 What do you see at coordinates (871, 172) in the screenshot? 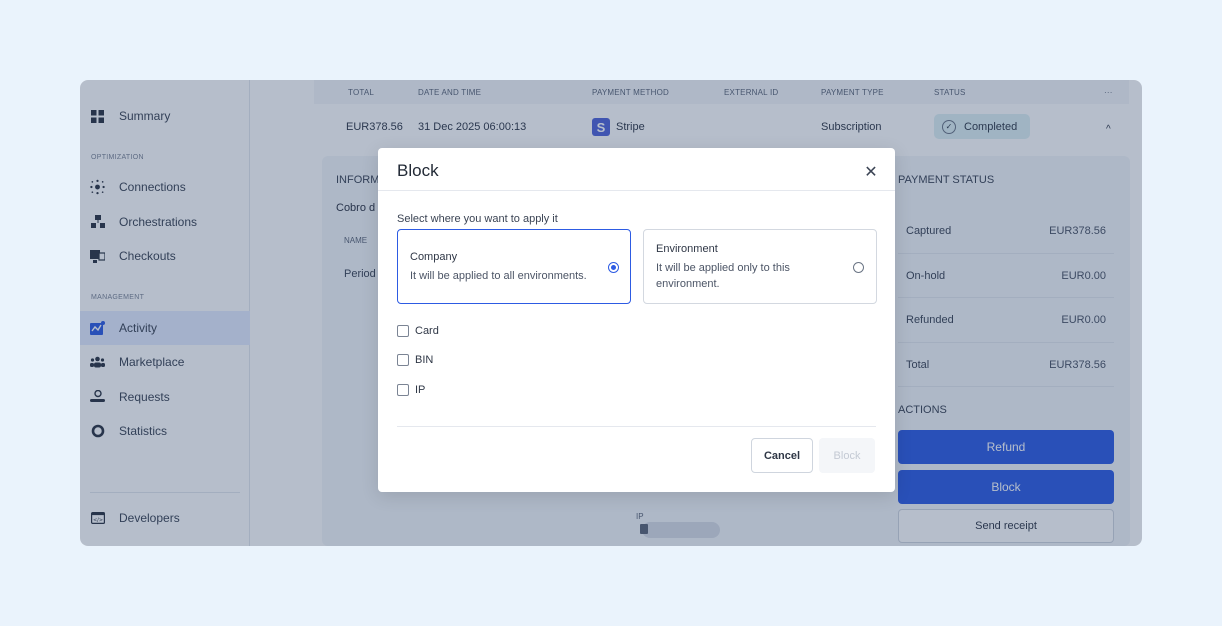
I see `close-icon: ✕` at bounding box center [871, 172].